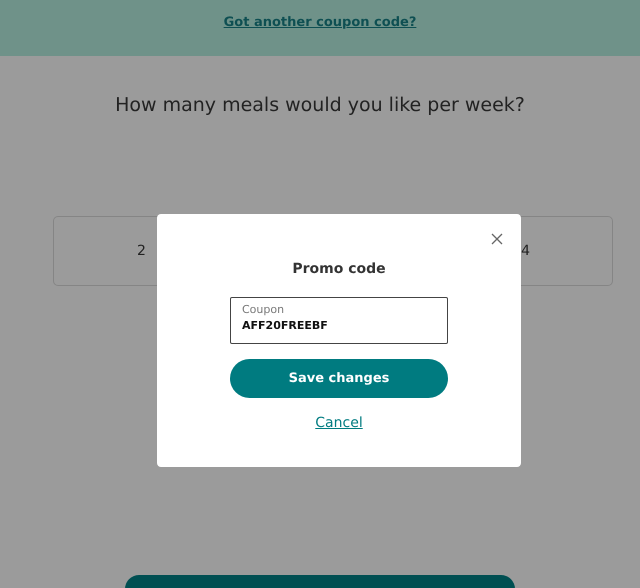 The height and width of the screenshot is (588, 640). Describe the element at coordinates (339, 378) in the screenshot. I see `save-button: Save changes` at that location.